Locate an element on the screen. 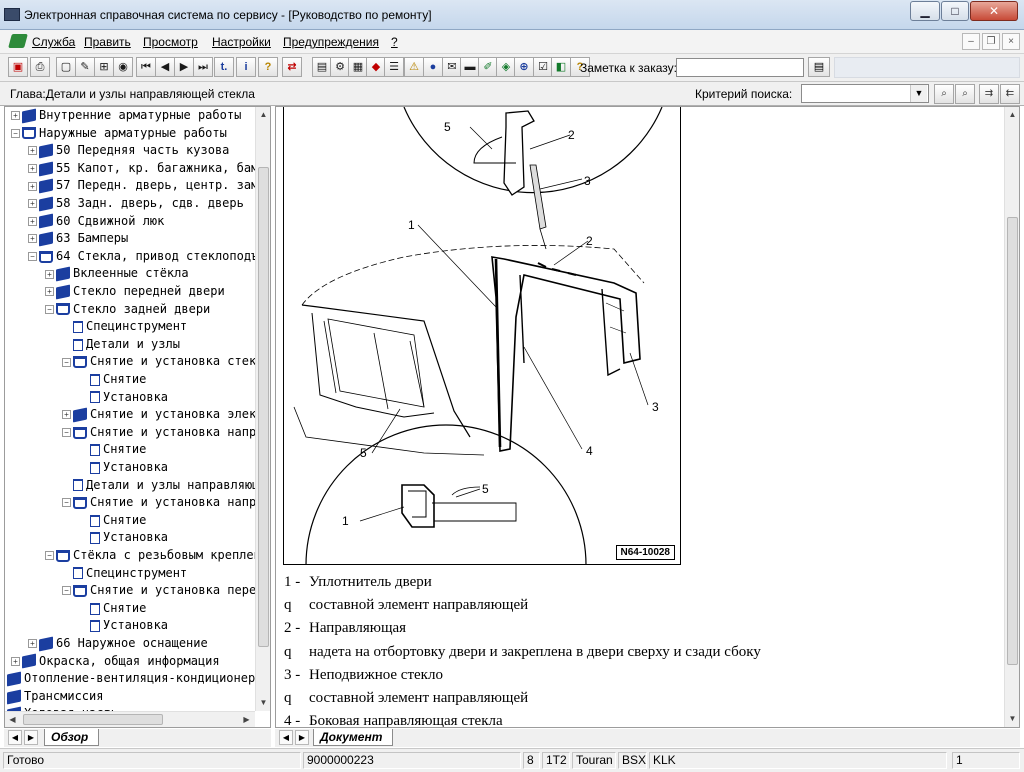 This screenshot has height=772, width=1024. print-icon: ⎙ is located at coordinates (40, 67).